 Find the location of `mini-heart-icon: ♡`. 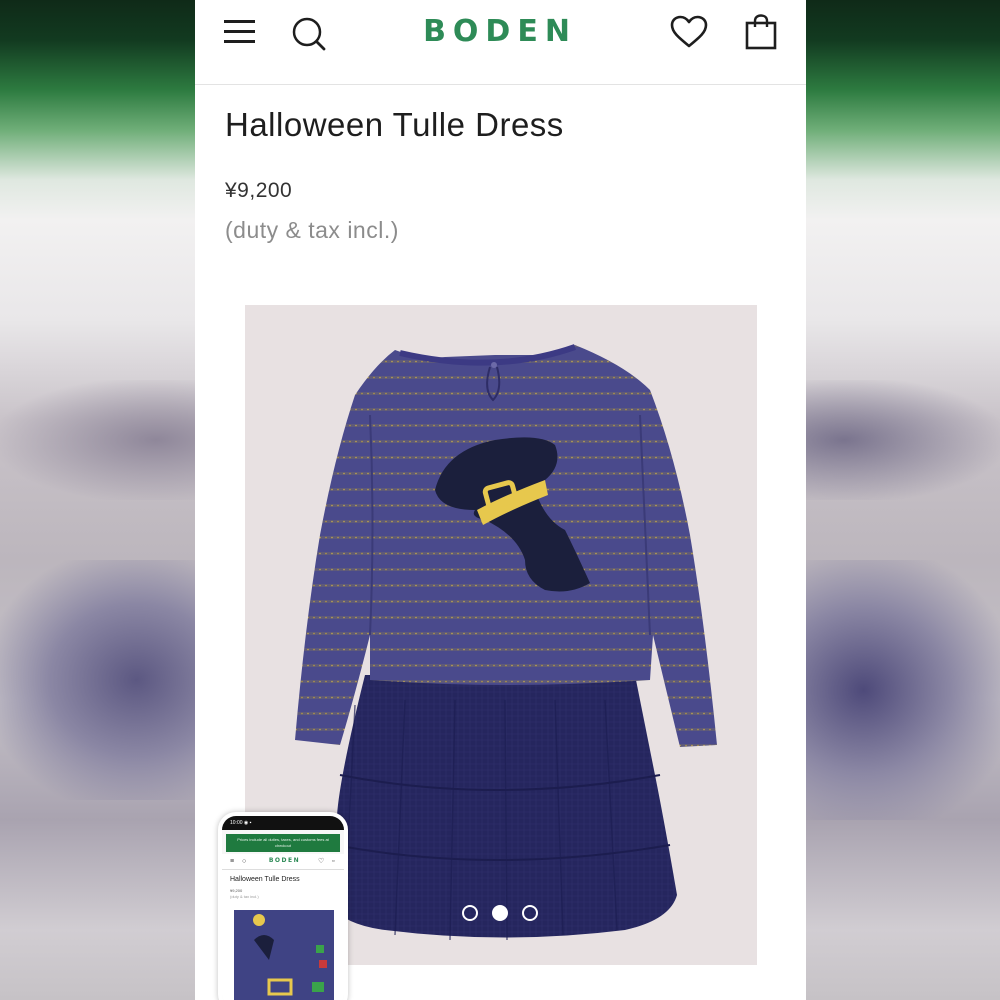

mini-heart-icon: ♡ is located at coordinates (321, 861).